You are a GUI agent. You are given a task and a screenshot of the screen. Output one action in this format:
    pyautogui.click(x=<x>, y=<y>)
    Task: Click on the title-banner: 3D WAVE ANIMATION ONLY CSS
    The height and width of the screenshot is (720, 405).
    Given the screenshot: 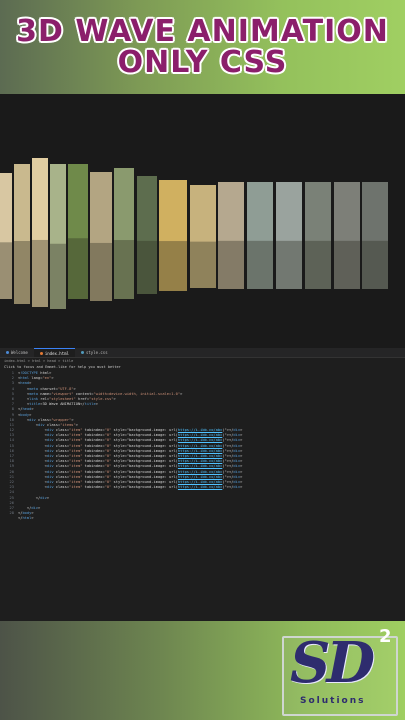 What is the action you would take?
    pyautogui.click(x=202, y=47)
    